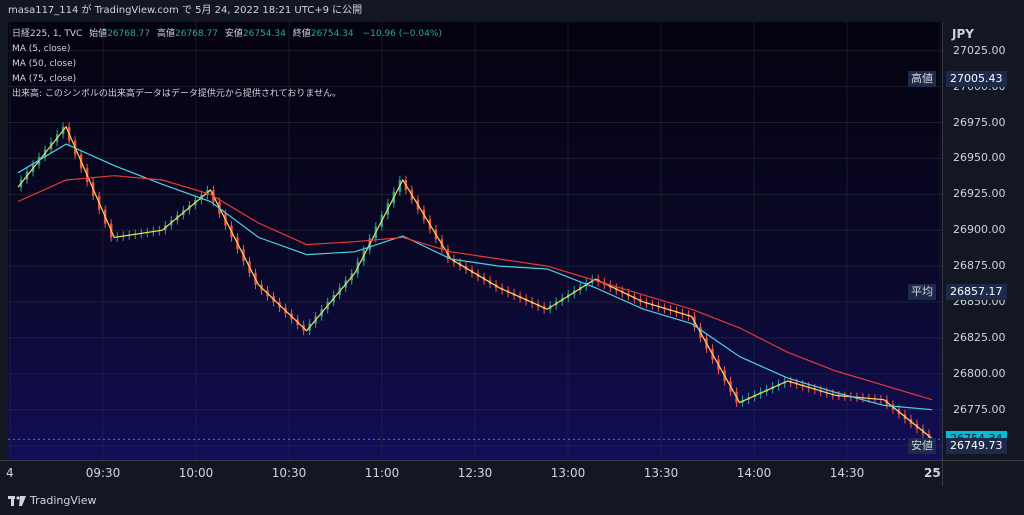  Describe the element at coordinates (979, 230) in the screenshot. I see `y-tick-label: 26900.00` at that location.